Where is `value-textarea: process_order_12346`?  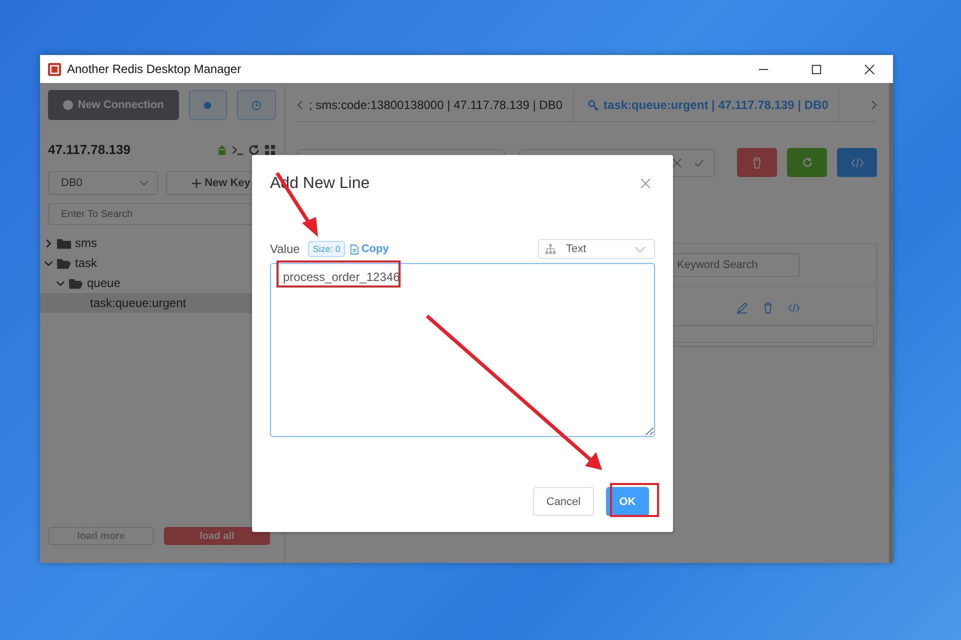
value-textarea: process_order_12346 is located at coordinates (462, 350).